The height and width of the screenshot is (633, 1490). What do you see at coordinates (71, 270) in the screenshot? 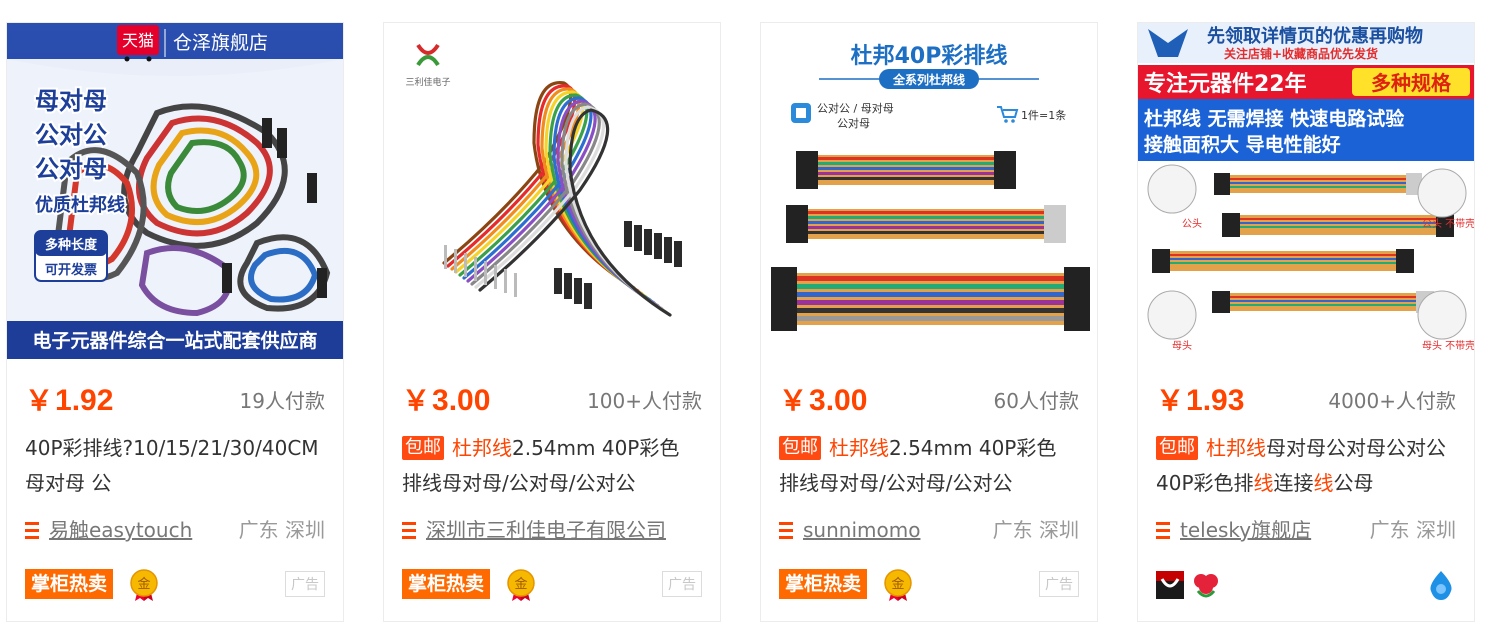
I see `image-tag: 可开发票` at bounding box center [71, 270].